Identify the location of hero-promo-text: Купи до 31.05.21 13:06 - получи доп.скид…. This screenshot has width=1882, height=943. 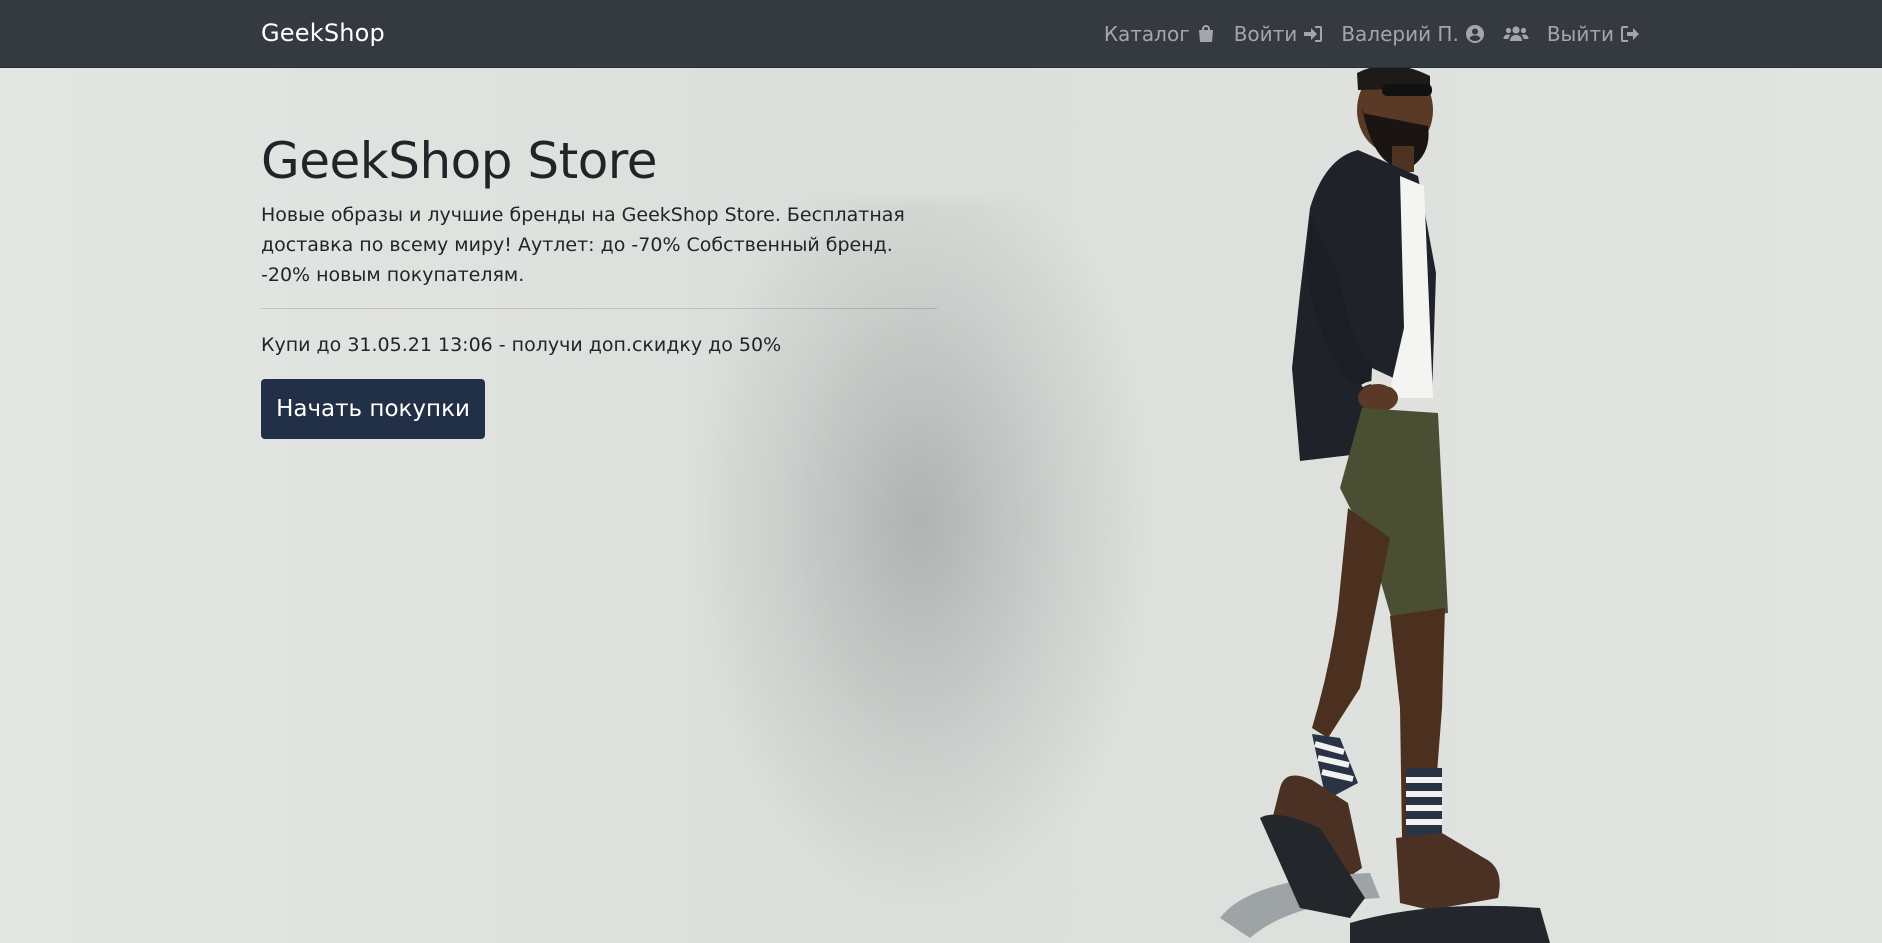
(521, 345).